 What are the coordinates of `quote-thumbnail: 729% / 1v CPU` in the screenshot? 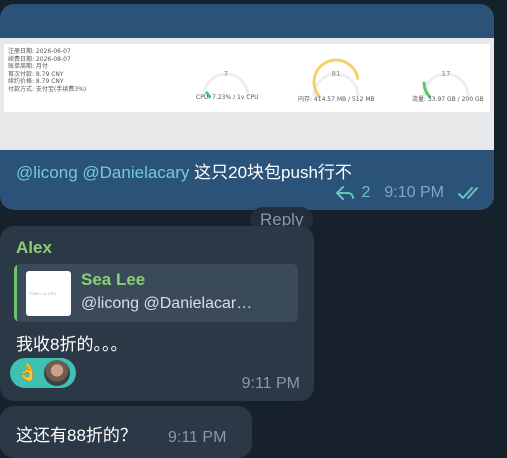 It's located at (48, 293).